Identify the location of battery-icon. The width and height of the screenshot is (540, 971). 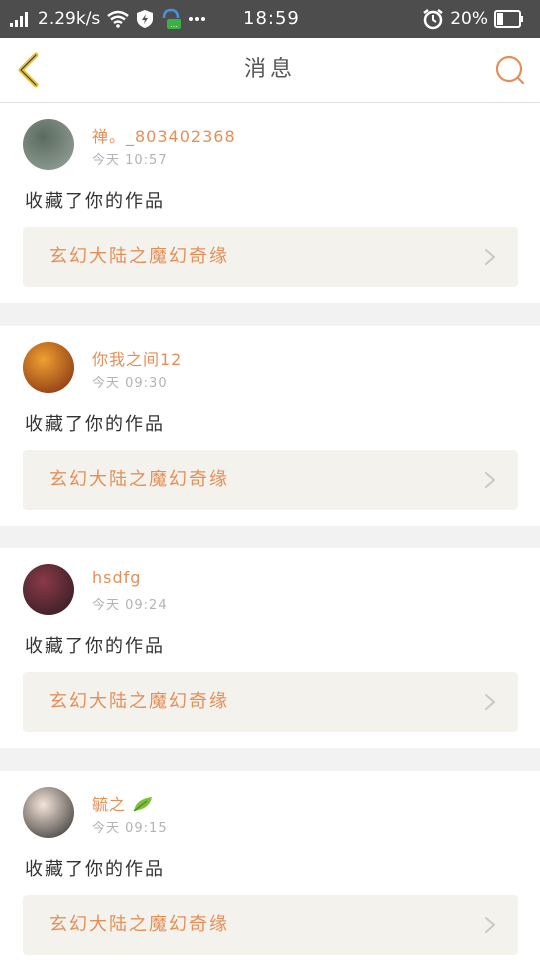
(509, 19).